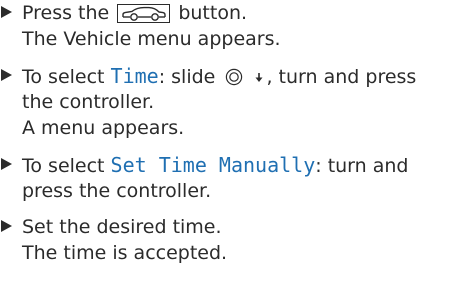 This screenshot has width=462, height=289. I want to click on step-2-line-1: To select Time: slide , turn and press, so click(219, 76).